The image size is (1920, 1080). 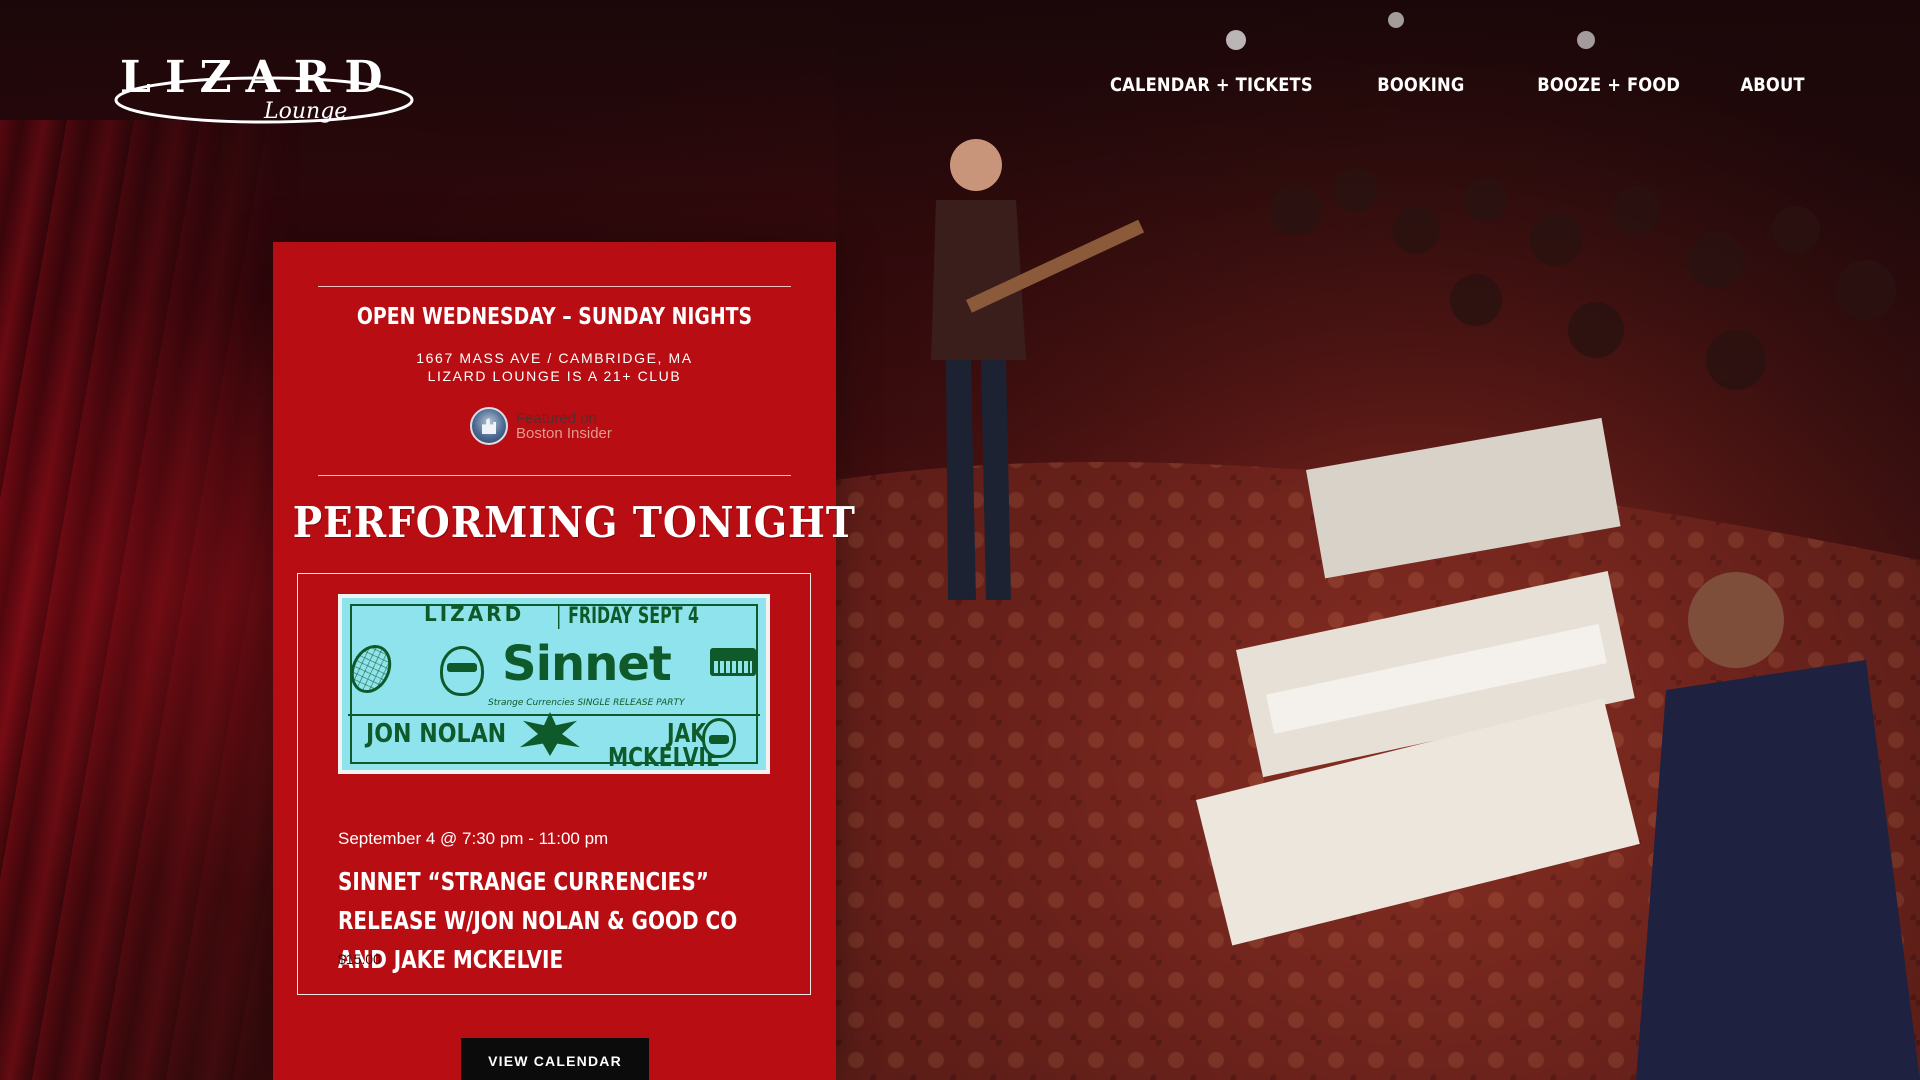 What do you see at coordinates (574, 522) in the screenshot?
I see `performing-tonight-heading: PERFORMING TONIGHT` at bounding box center [574, 522].